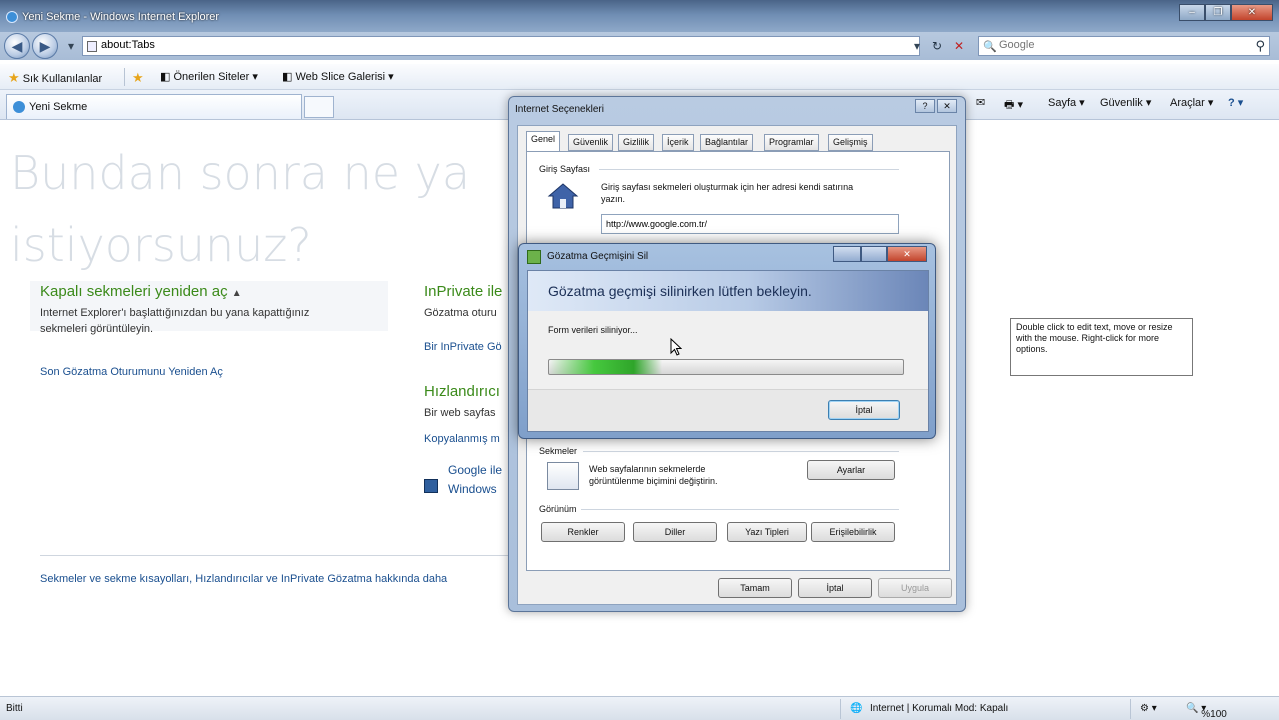 Image resolution: width=1279 pixels, height=720 pixels. Describe the element at coordinates (1218, 12) in the screenshot. I see `maximize-button: ❐` at that location.